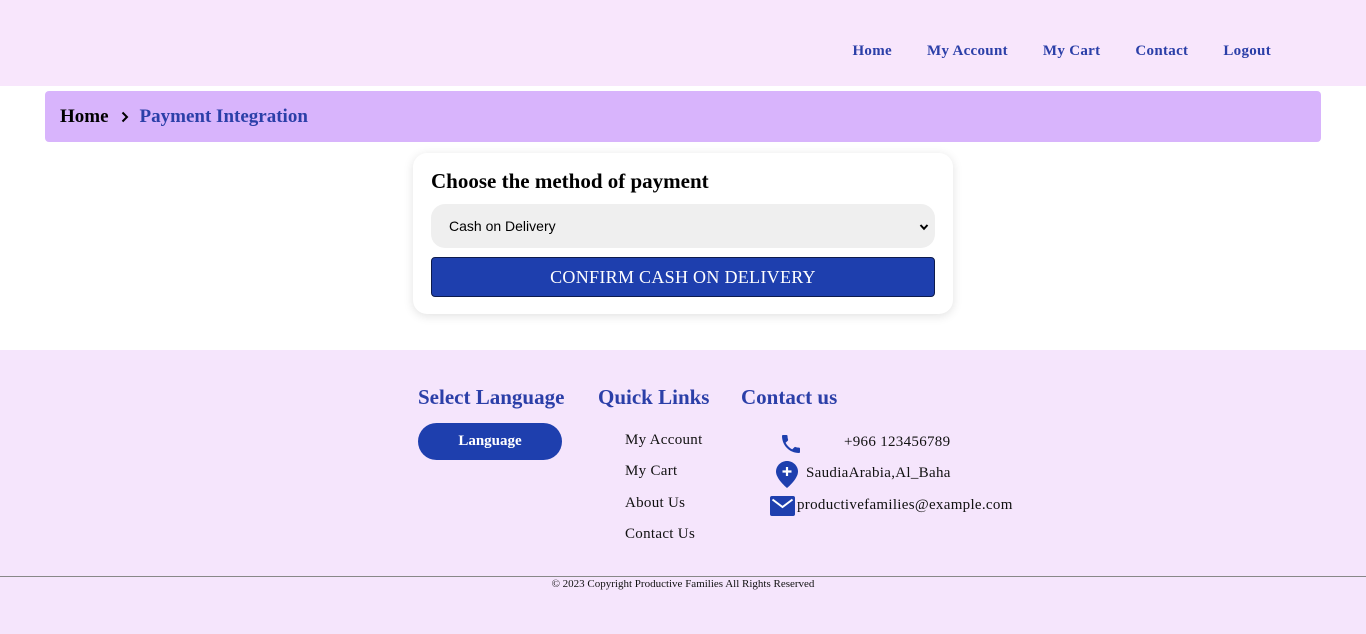  Describe the element at coordinates (967, 51) in the screenshot. I see `nav-my-account: My Account` at that location.